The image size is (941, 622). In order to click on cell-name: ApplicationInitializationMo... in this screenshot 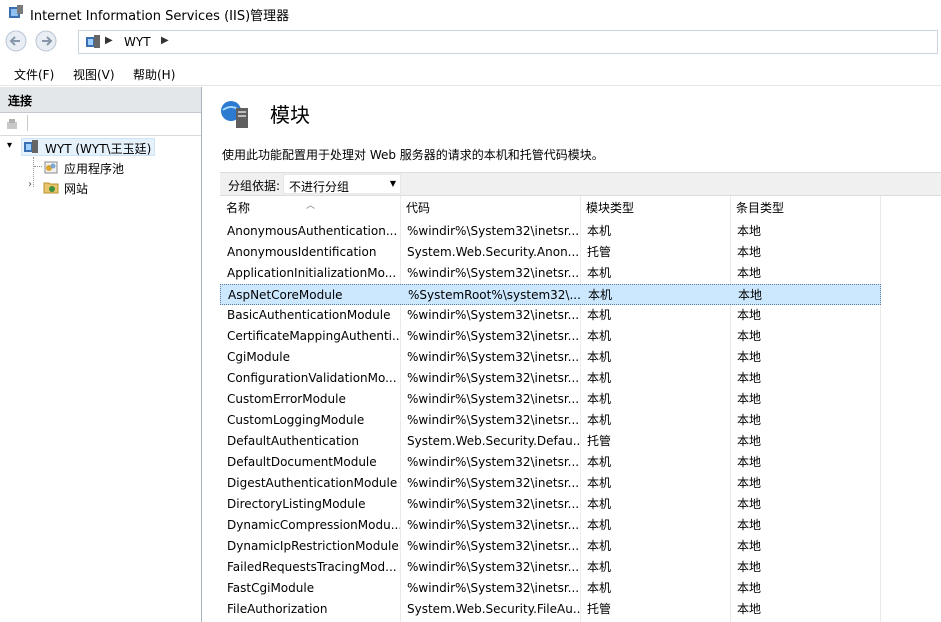, I will do `click(312, 273)`.